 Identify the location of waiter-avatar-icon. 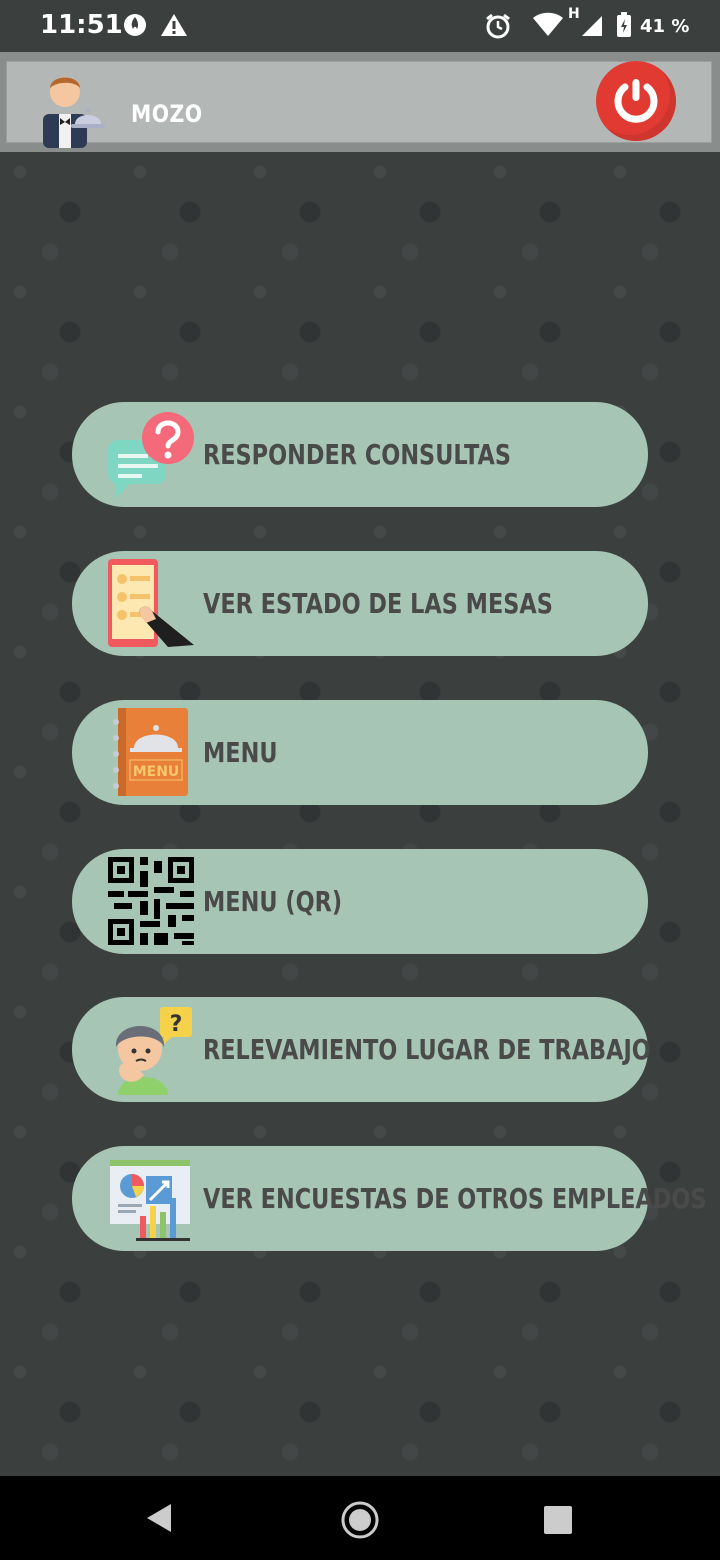
(69, 110).